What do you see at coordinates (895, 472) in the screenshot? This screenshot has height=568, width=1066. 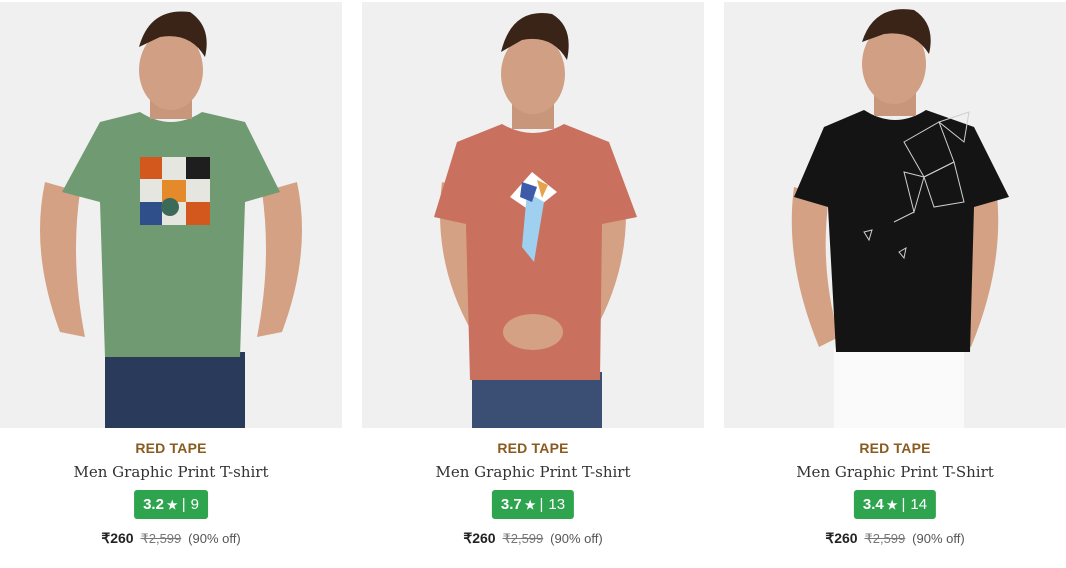 I see `product-title: Men Graphic Print T-Shirt` at bounding box center [895, 472].